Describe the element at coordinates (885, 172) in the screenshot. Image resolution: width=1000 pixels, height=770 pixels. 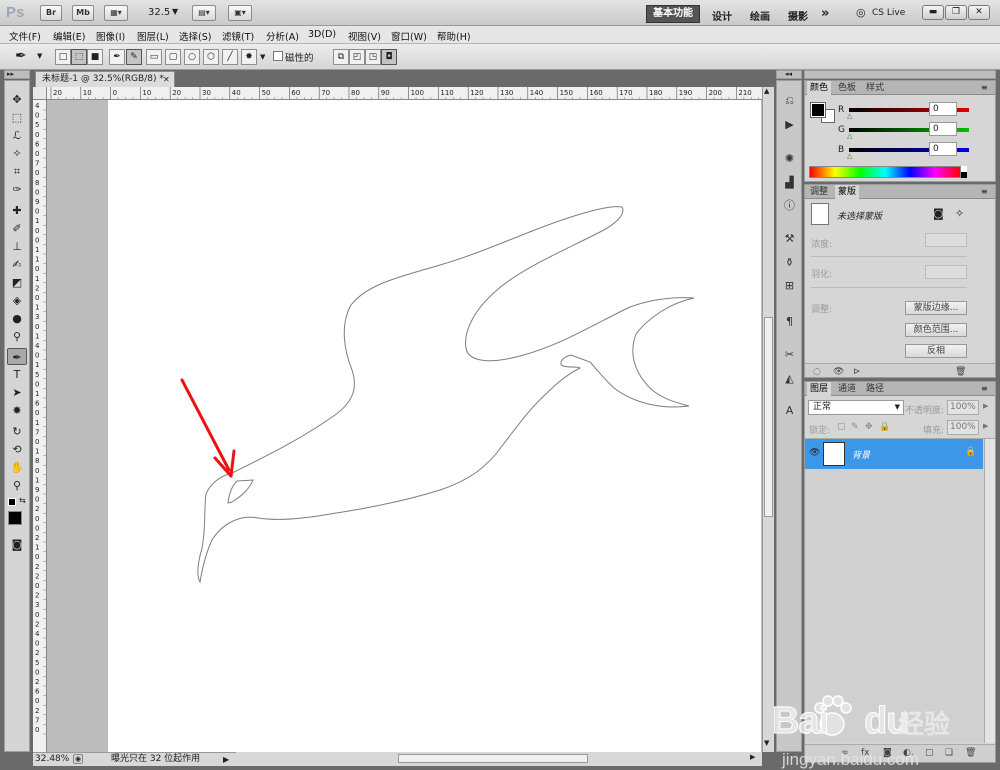
I see `color-spectrum-ramp` at that location.